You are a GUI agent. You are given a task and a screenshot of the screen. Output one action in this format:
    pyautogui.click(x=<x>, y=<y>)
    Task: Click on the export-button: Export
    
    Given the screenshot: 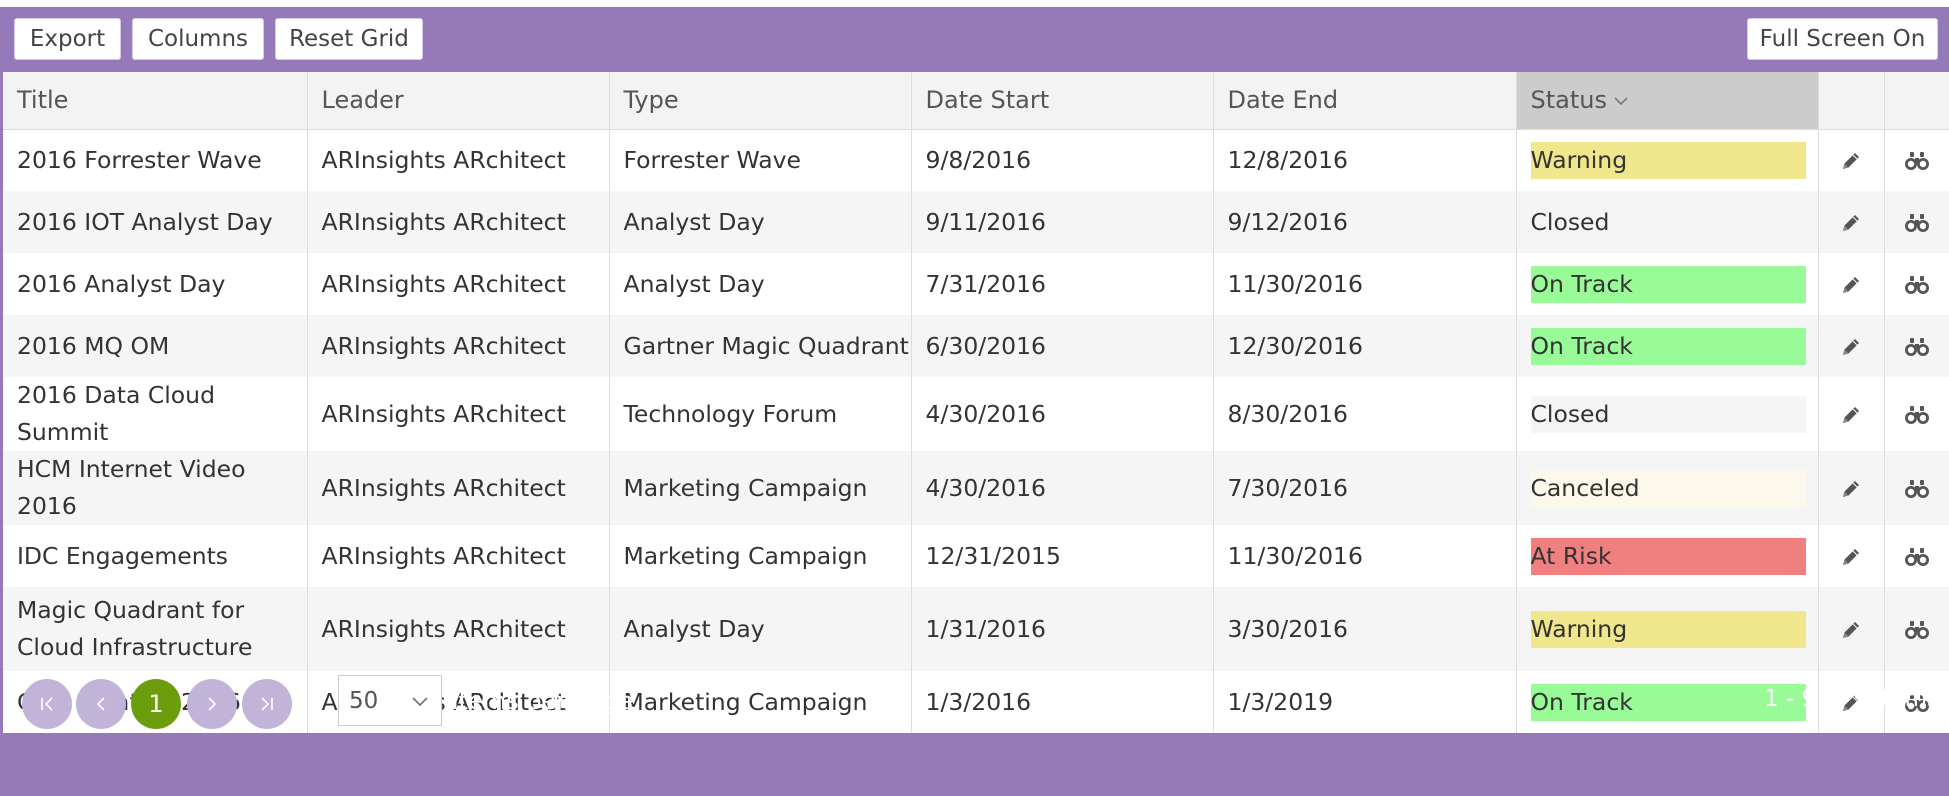 What is the action you would take?
    pyautogui.click(x=67, y=39)
    